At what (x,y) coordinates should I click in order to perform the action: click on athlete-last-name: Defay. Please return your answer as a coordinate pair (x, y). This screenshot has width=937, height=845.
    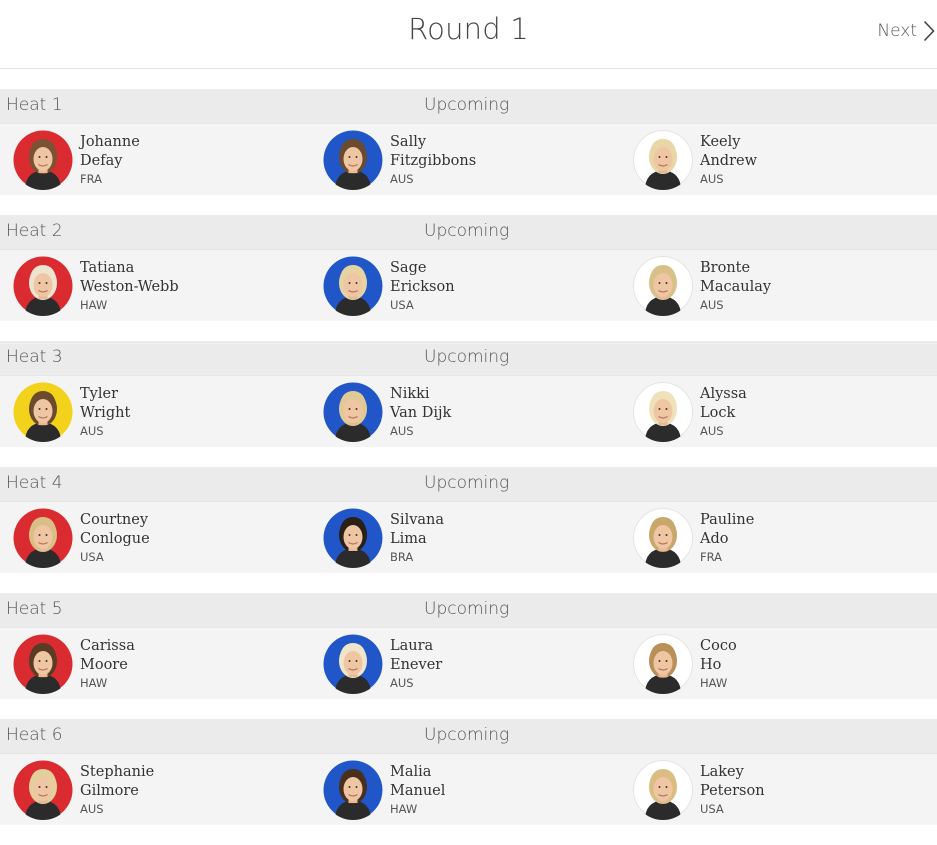
    Looking at the image, I should click on (101, 161).